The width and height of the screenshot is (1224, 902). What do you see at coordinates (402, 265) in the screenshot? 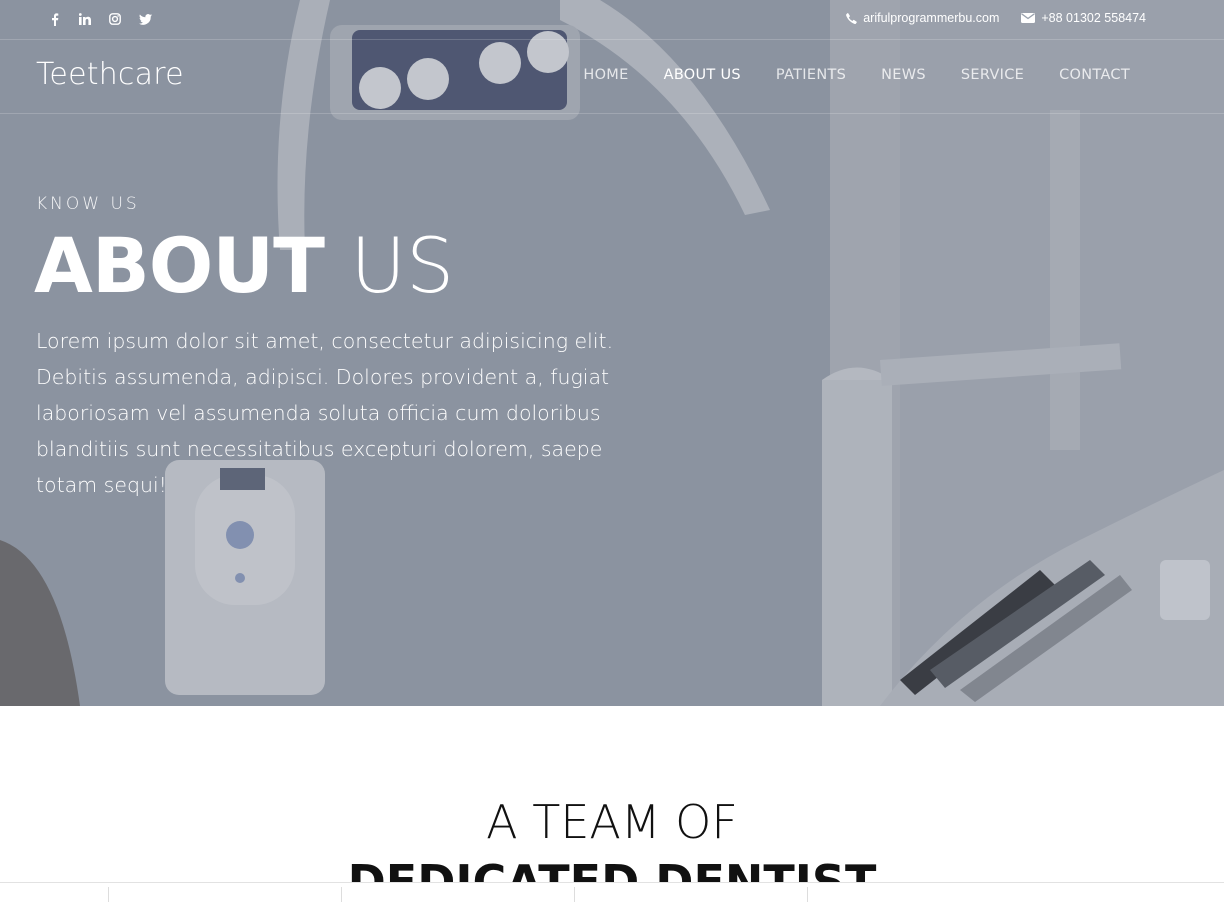
I see `hero-title-light: US` at bounding box center [402, 265].